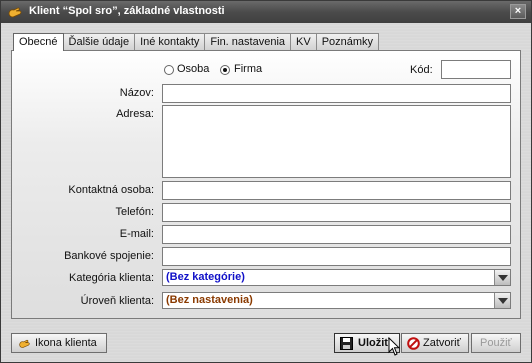 The image size is (532, 363). I want to click on address-textarea, so click(336, 141).